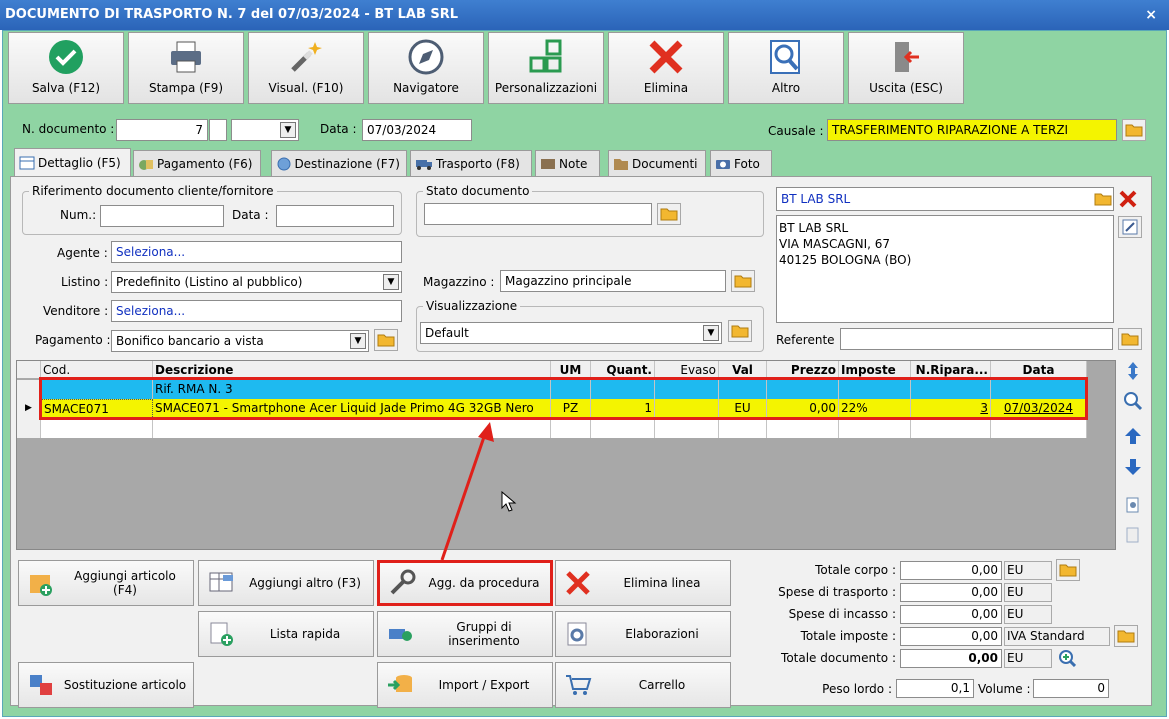 This screenshot has width=1169, height=719. What do you see at coordinates (687, 369) in the screenshot?
I see `col-evaso: Evaso` at bounding box center [687, 369].